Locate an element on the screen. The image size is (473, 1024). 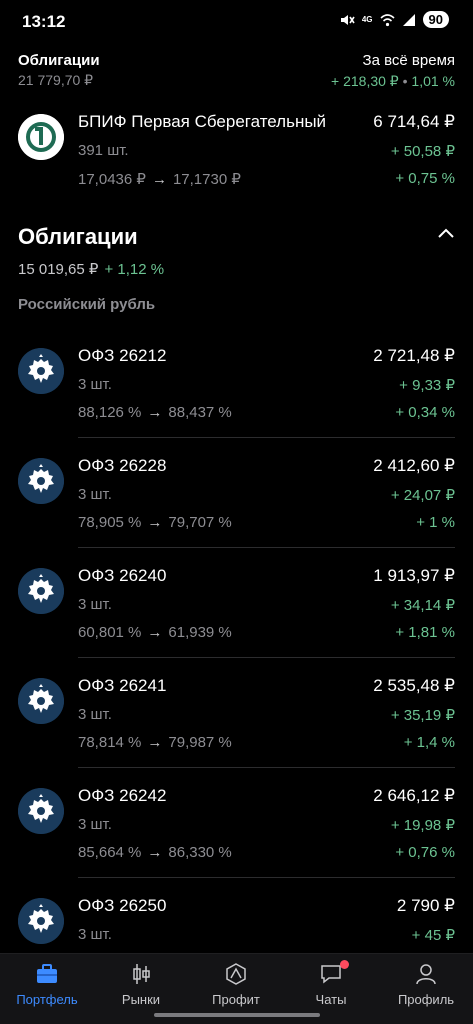
bond-amount: 2 721,48 ₽ is located at coordinates (414, 355).